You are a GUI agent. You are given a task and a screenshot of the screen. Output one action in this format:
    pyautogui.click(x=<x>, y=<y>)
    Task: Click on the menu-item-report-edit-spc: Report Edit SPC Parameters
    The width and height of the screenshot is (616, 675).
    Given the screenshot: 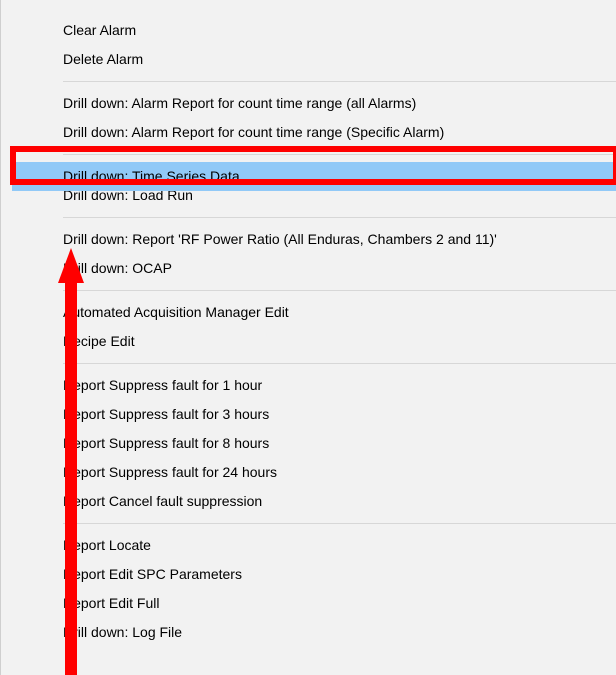 What is the action you would take?
    pyautogui.click(x=314, y=574)
    